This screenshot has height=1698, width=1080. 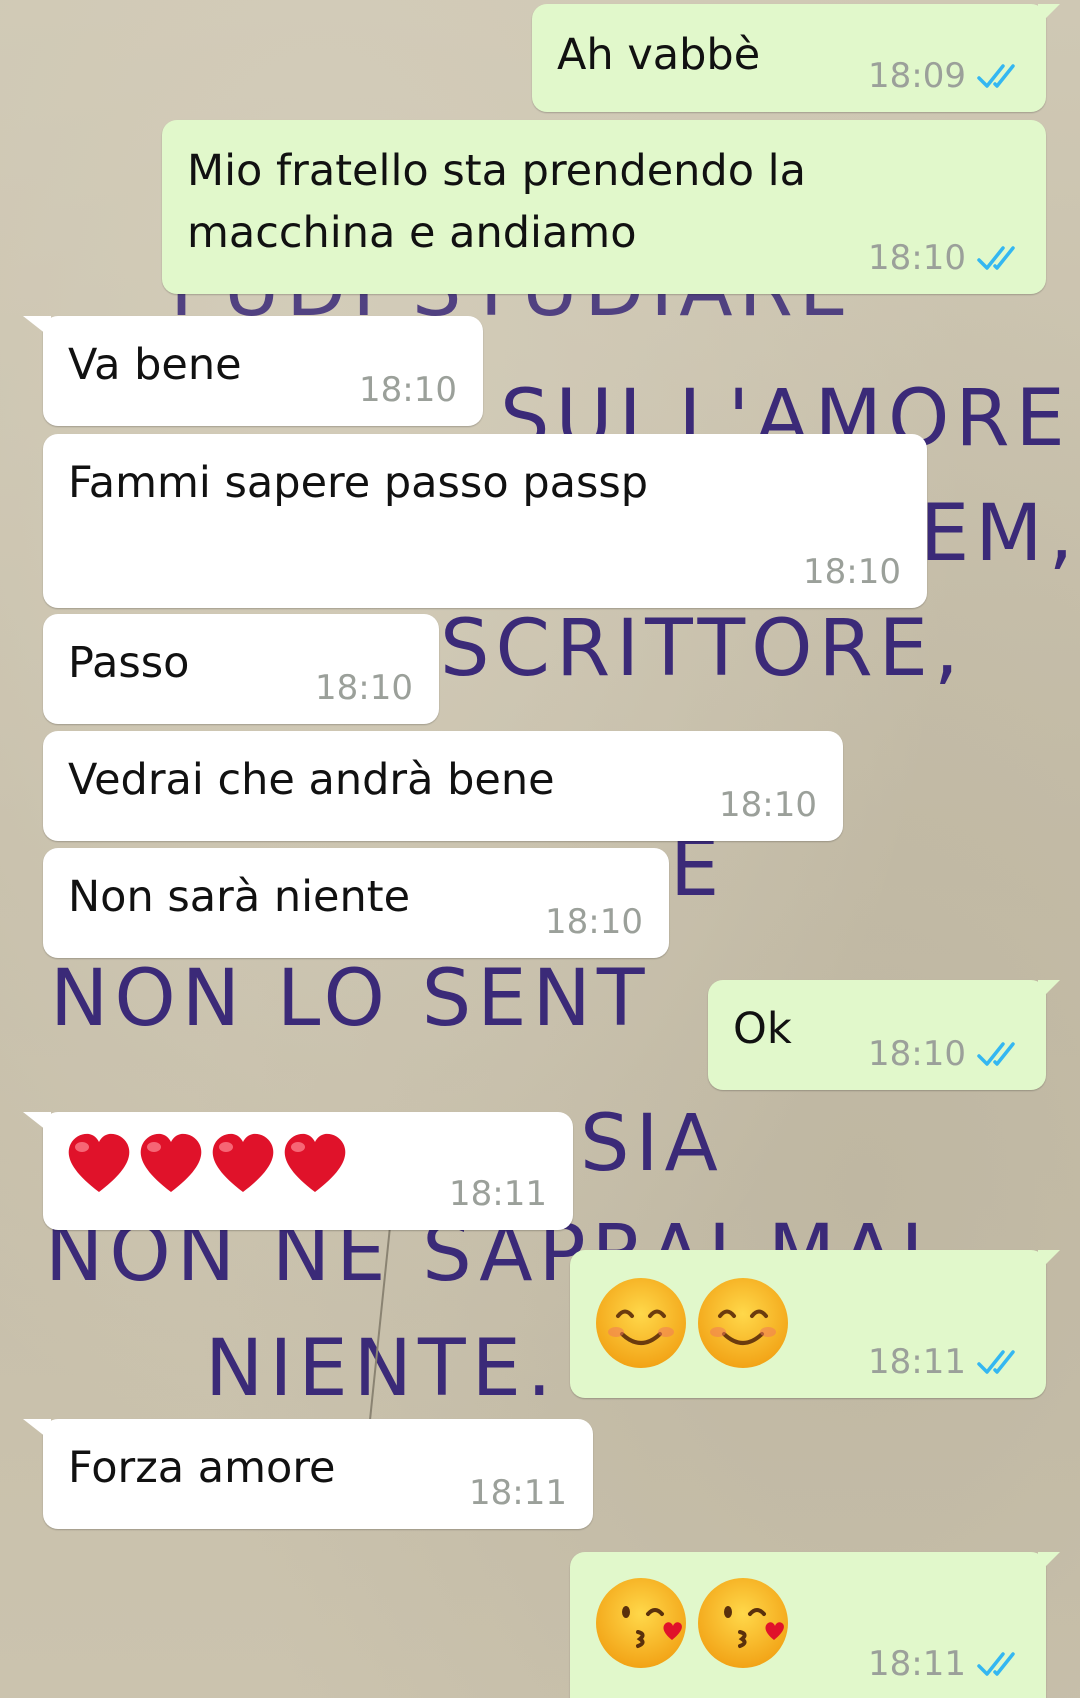 I want to click on incoming-message: Non sarà niente 18:10, so click(x=356, y=903).